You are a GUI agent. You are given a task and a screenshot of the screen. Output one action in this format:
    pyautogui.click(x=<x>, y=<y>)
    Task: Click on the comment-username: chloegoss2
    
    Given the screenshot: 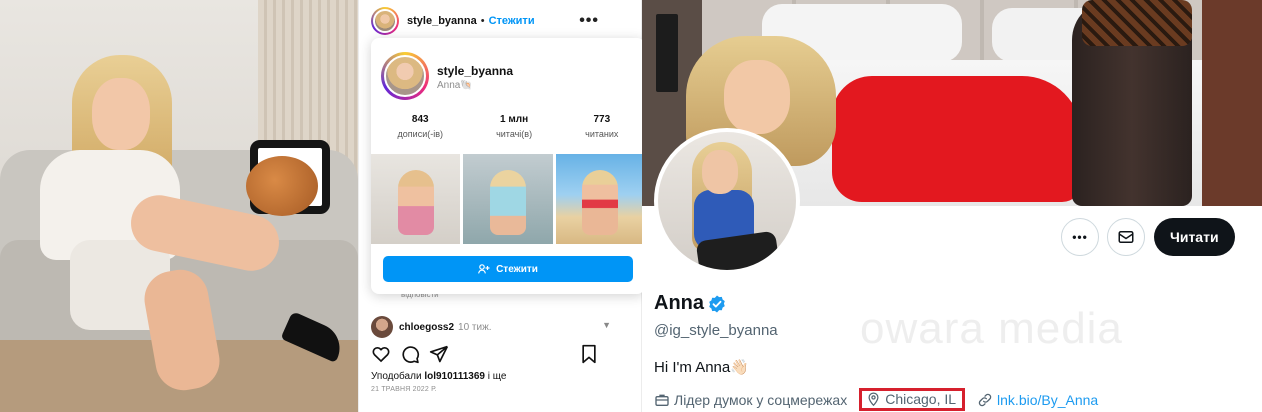 What is the action you would take?
    pyautogui.click(x=426, y=327)
    